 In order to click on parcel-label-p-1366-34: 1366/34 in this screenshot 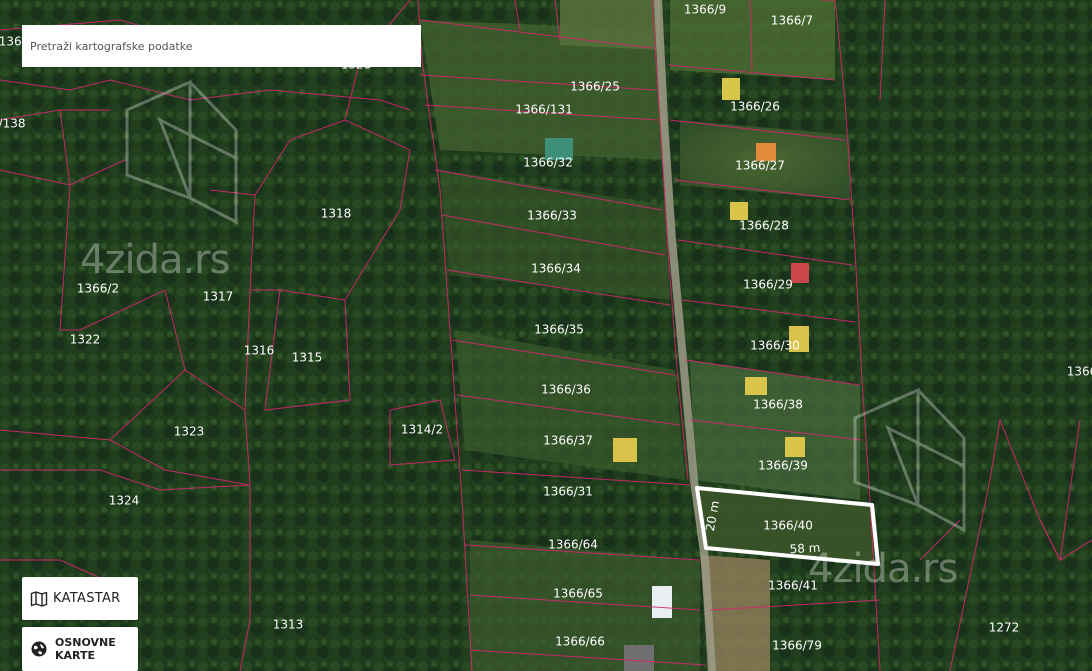, I will do `click(556, 269)`.